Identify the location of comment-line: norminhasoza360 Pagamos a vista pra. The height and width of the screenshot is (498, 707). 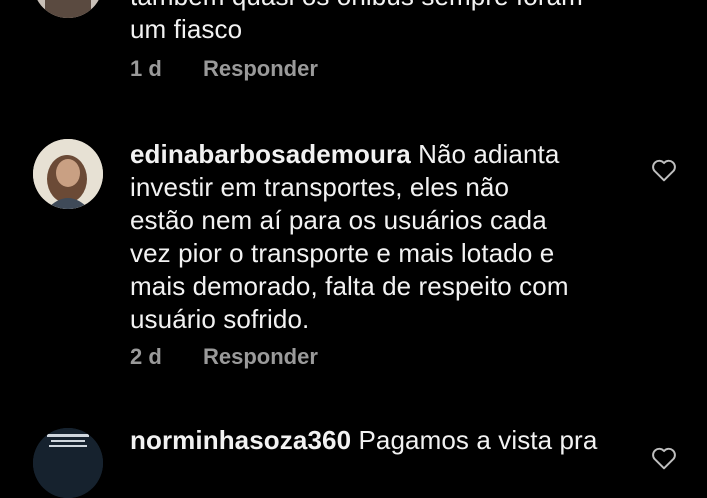
(380, 440).